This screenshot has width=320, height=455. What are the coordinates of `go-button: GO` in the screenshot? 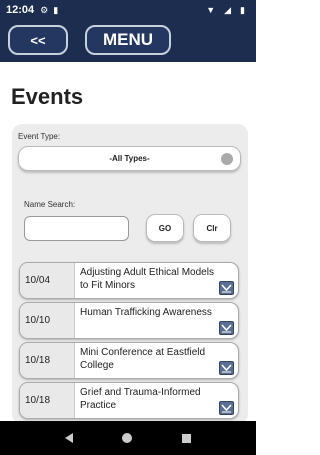 It's located at (165, 228).